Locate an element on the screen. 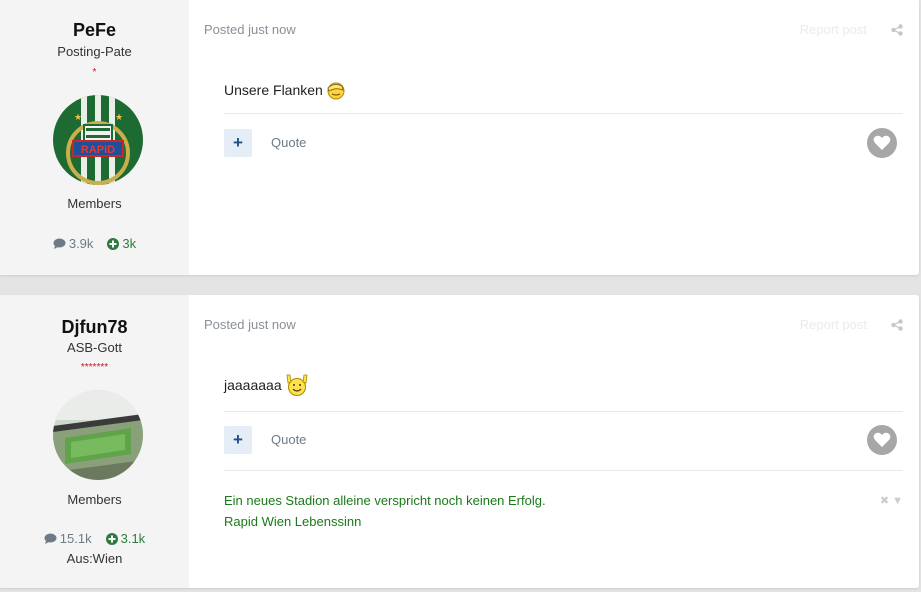 Image resolution: width=921 pixels, height=592 pixels. author-name: Djfun78 is located at coordinates (94, 327).